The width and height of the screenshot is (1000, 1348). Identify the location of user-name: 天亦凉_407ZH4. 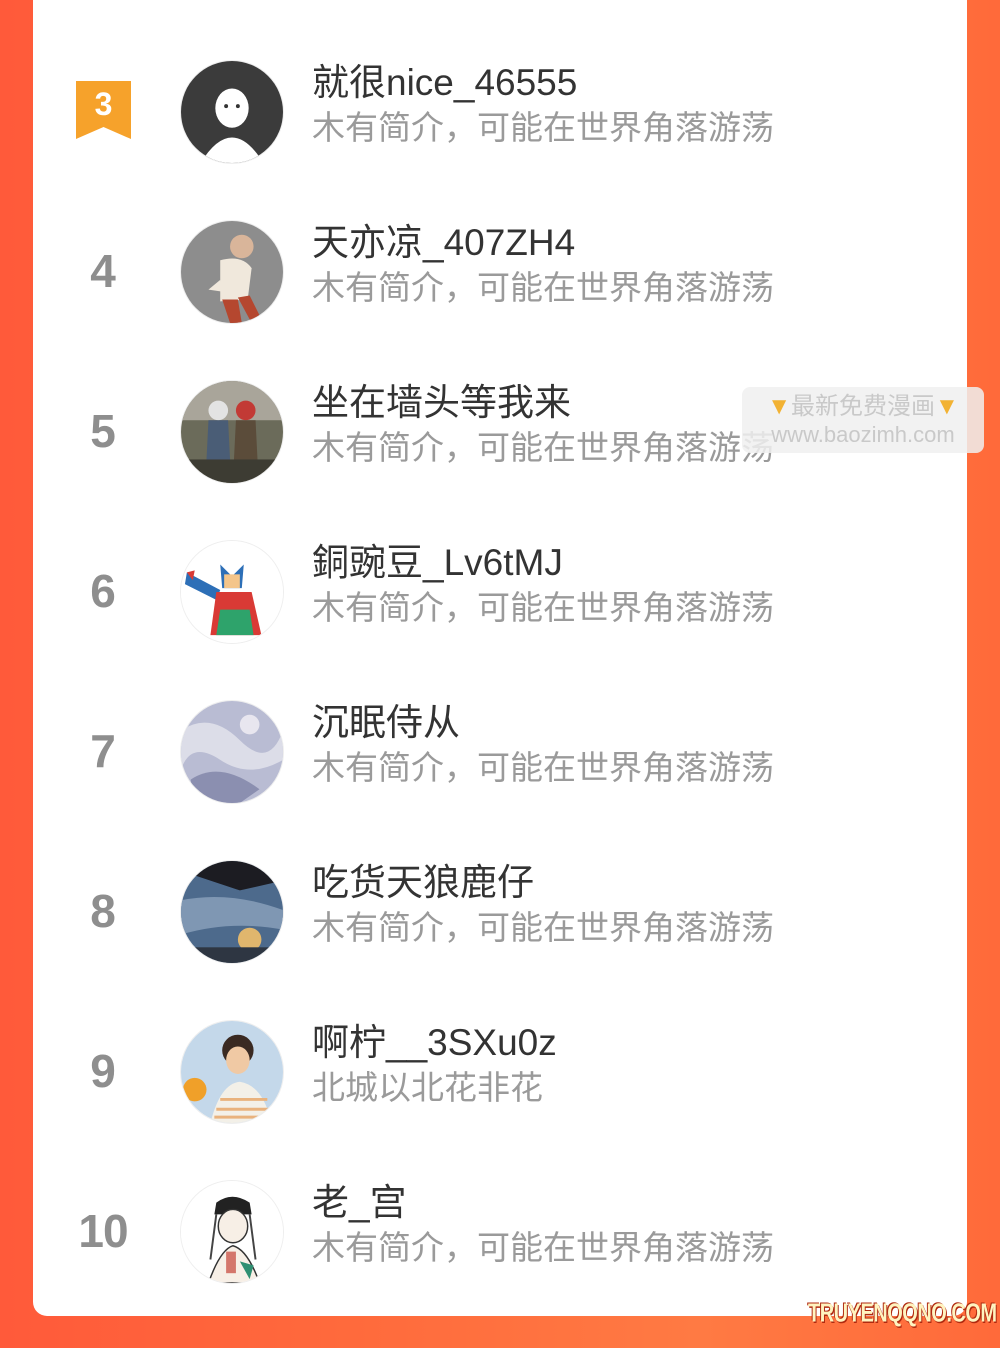
(443, 243).